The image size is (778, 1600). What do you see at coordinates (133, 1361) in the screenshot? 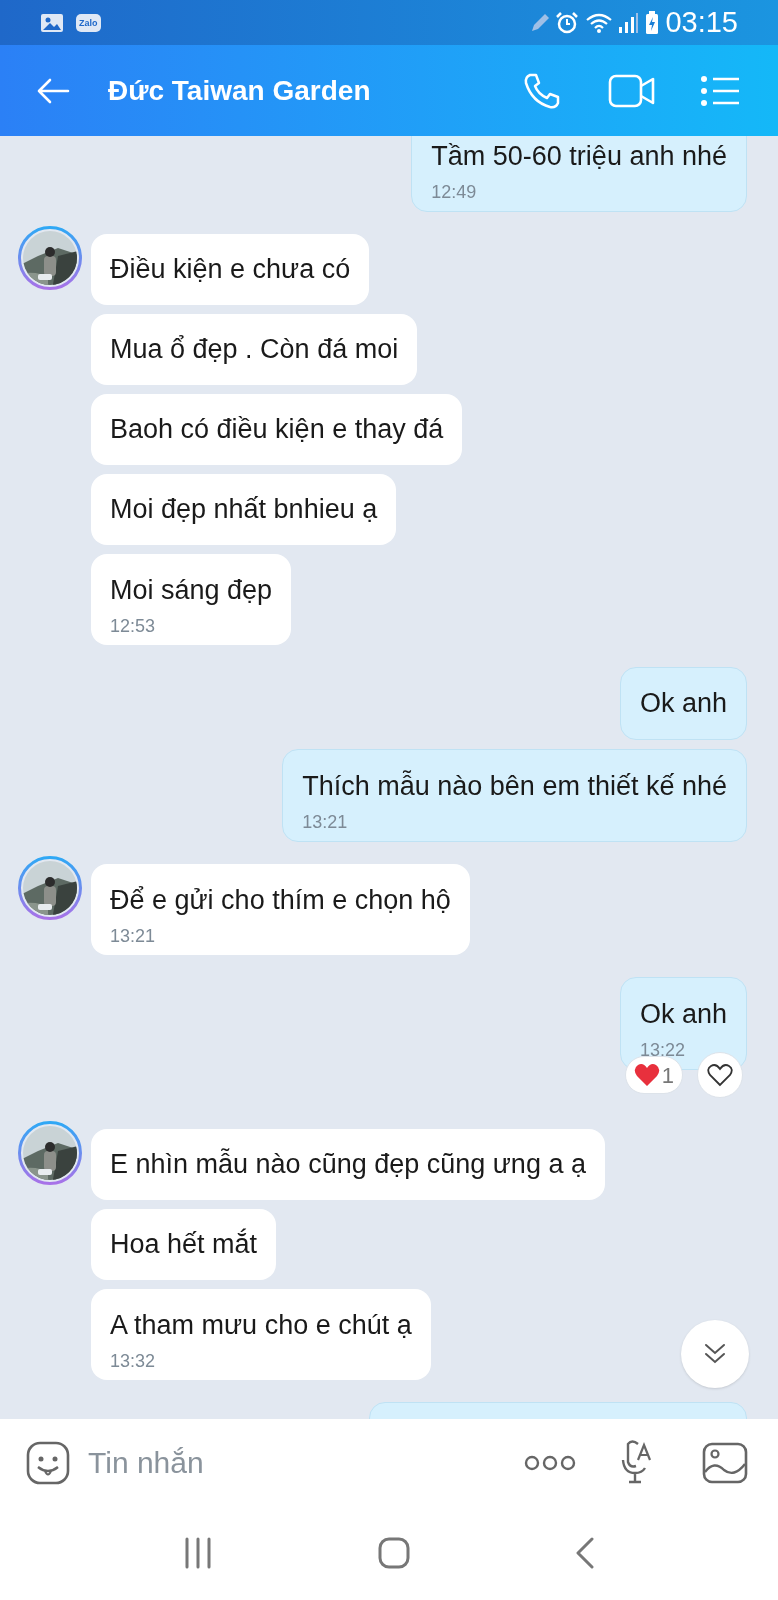
I see `message-time: 13:32` at bounding box center [133, 1361].